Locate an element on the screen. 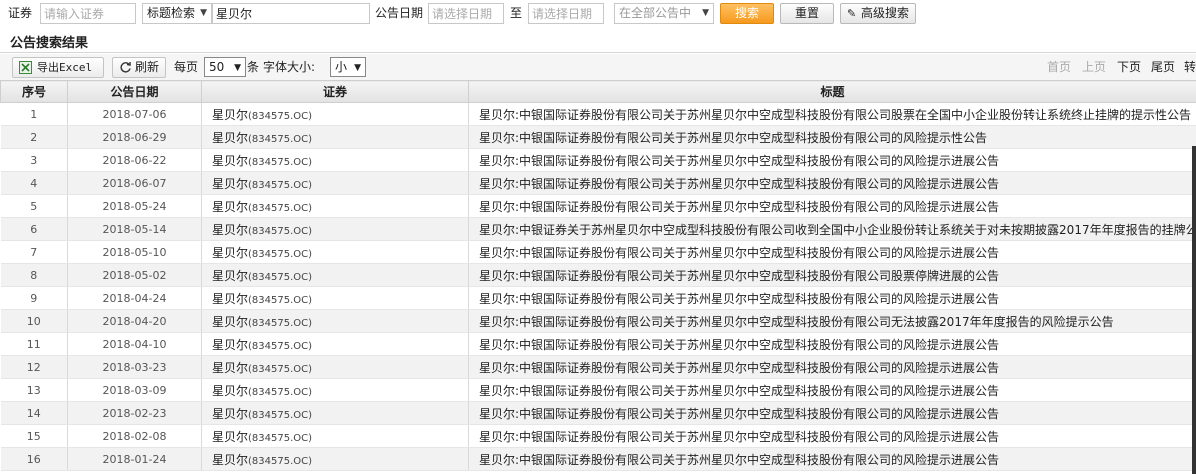 The image size is (1196, 474). cell-no: 6 is located at coordinates (34, 229).